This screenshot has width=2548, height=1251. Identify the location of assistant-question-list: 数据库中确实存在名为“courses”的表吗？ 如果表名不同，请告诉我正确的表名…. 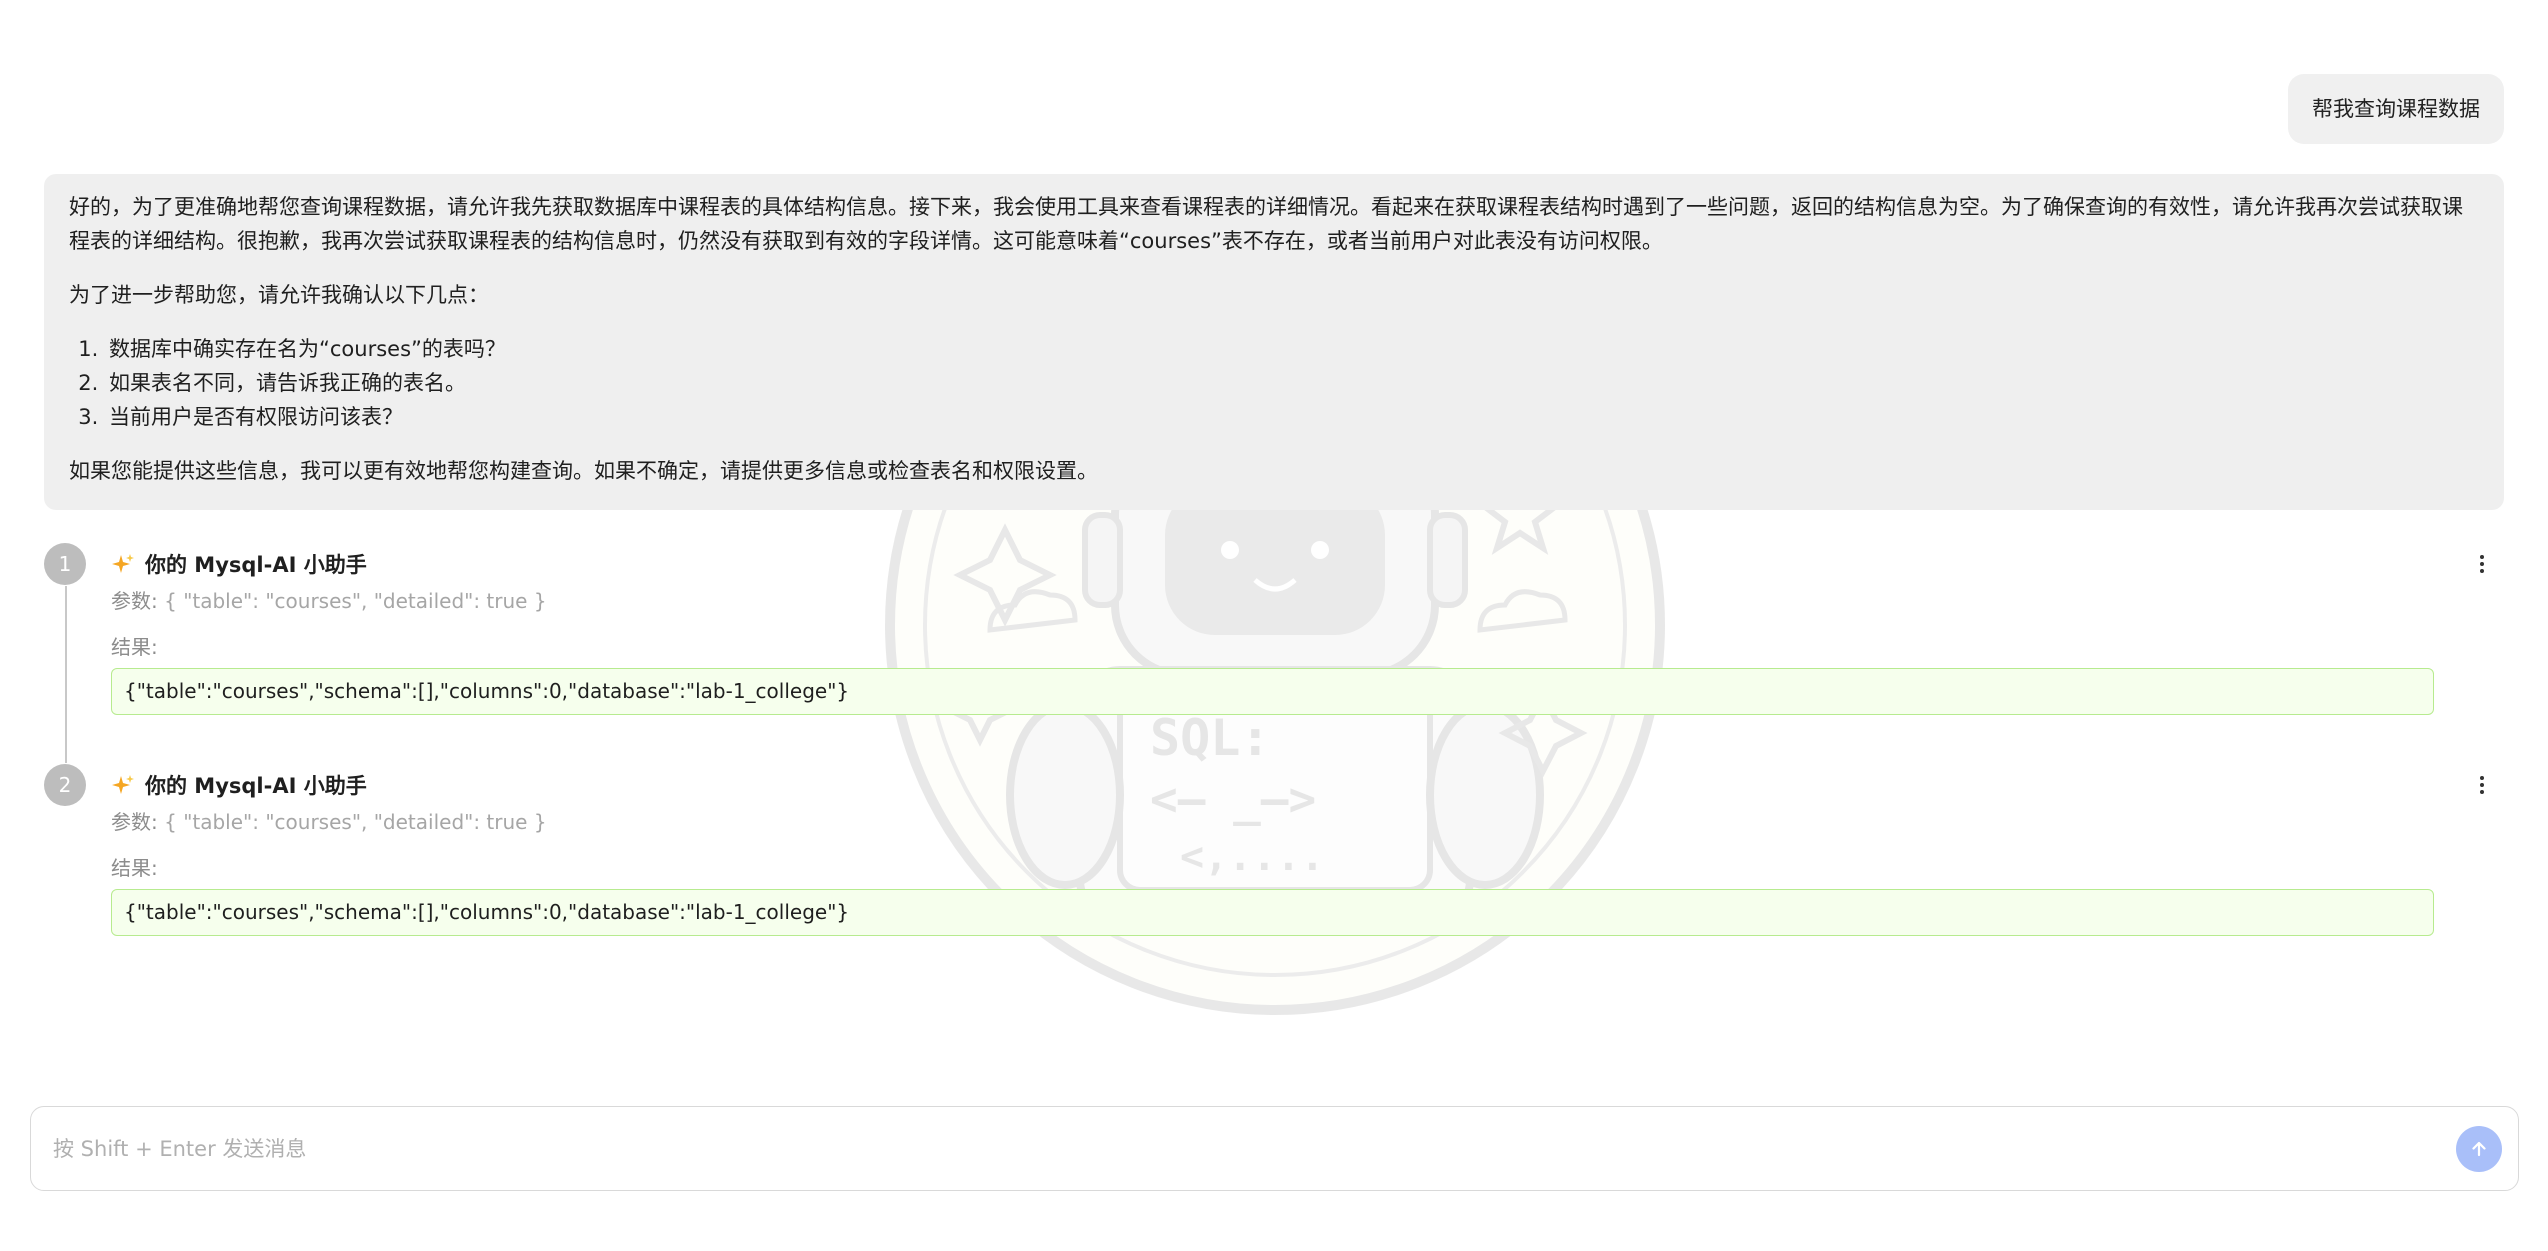
(1292, 383).